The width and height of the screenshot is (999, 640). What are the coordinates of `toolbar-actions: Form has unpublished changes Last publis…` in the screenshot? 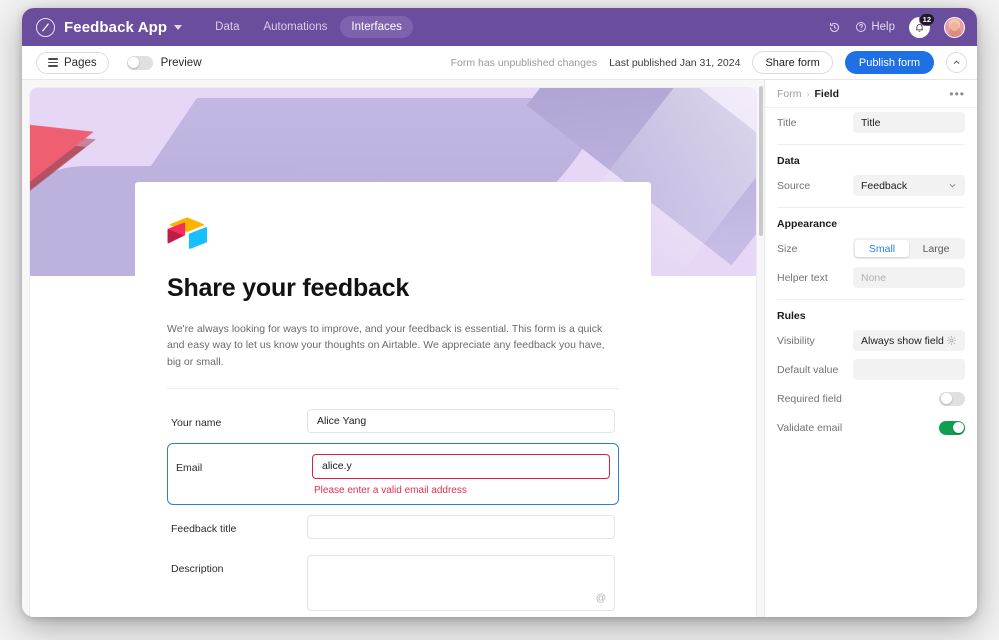 It's located at (709, 62).